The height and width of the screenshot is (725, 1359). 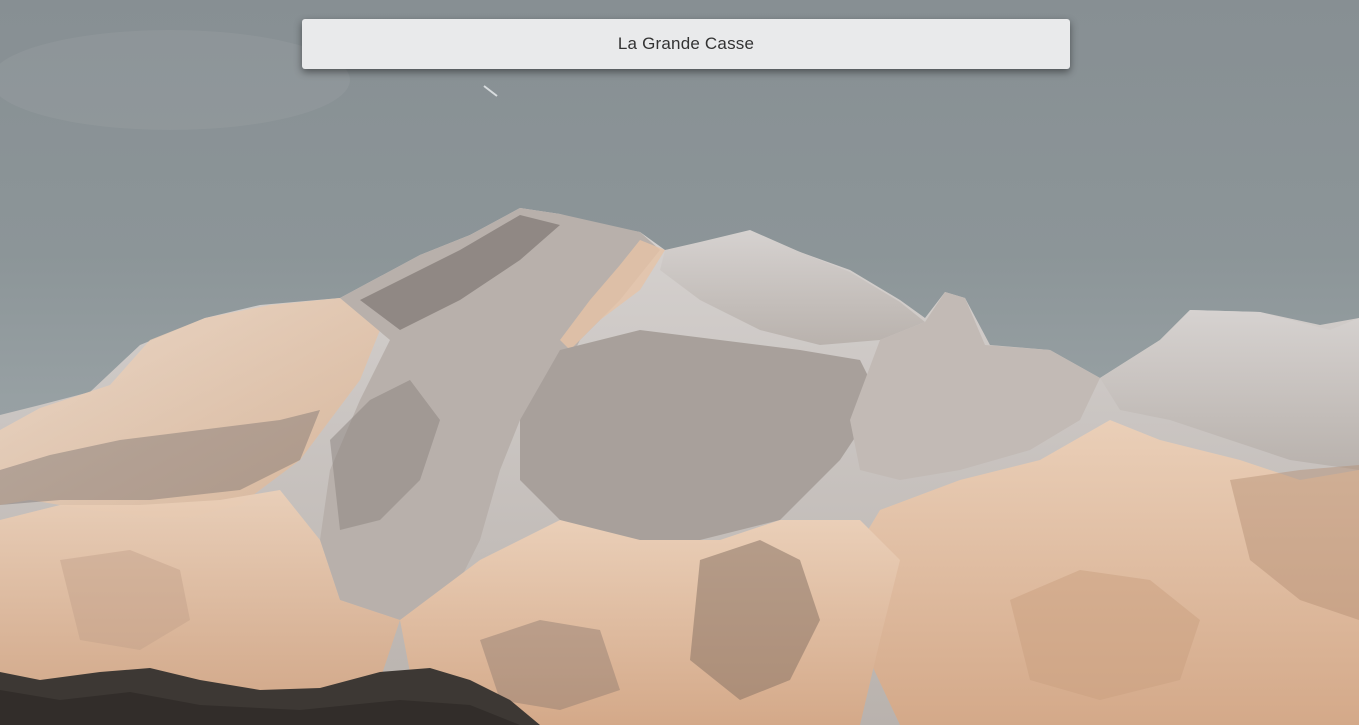 I want to click on title-bar: La Grande Casse, so click(x=686, y=44).